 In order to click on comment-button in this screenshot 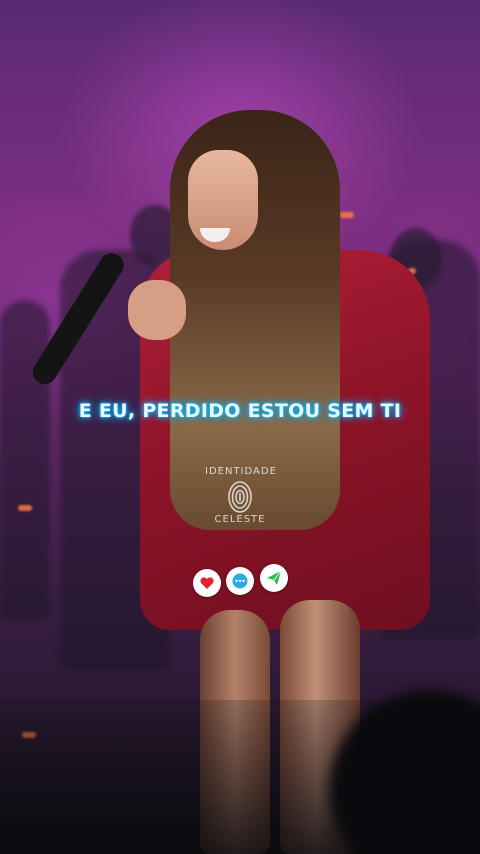, I will do `click(240, 581)`.